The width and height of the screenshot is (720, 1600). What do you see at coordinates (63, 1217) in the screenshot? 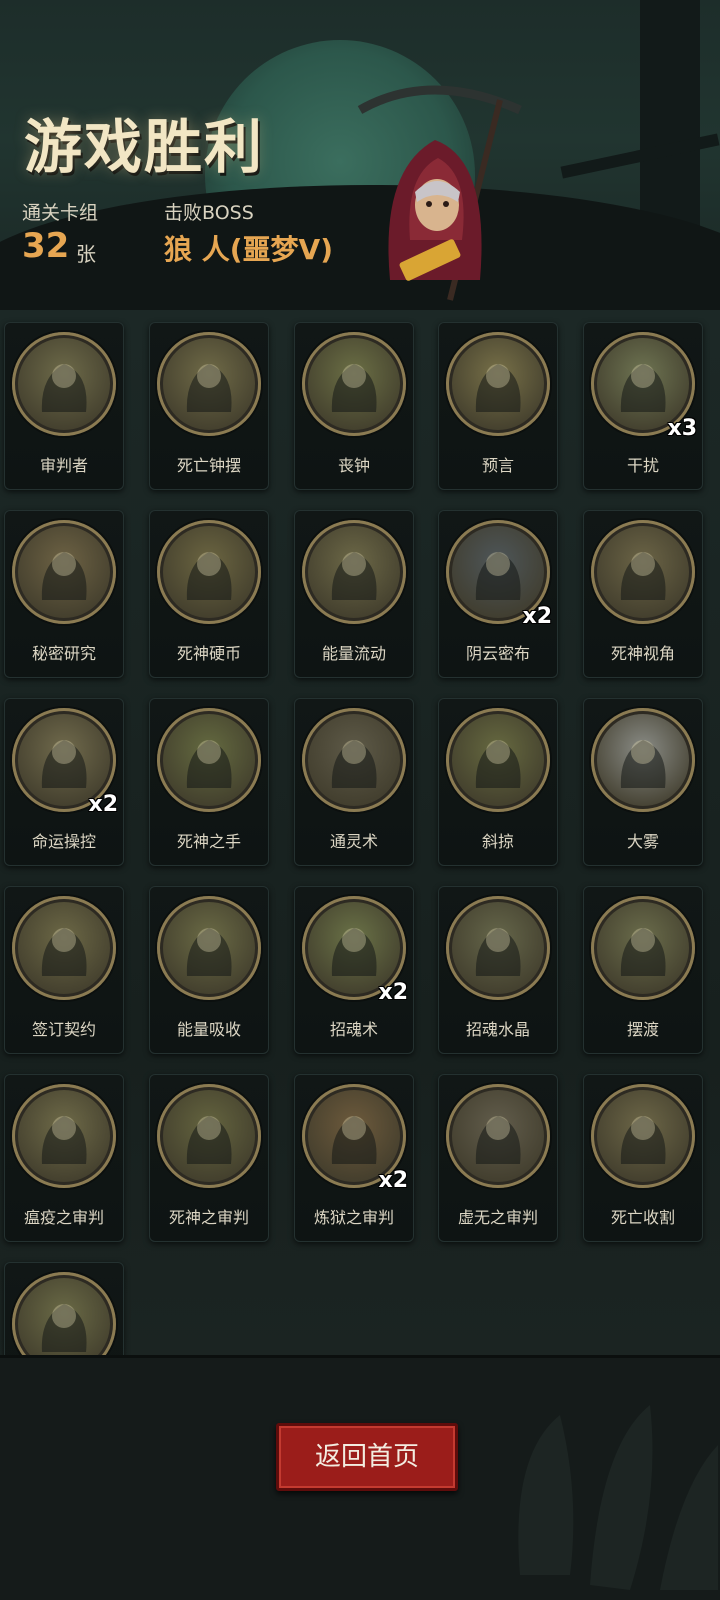
I see `card-name: 瘟疫之审判` at bounding box center [63, 1217].